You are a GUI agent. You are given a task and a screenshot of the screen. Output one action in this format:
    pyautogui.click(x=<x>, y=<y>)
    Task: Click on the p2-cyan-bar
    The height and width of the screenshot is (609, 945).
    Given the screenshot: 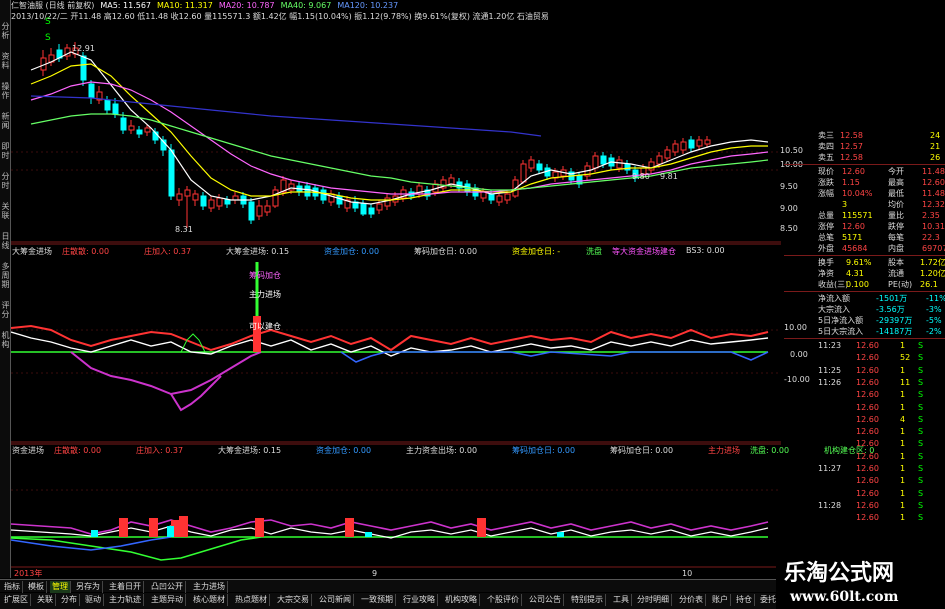 What is the action you would take?
    pyautogui.click(x=94, y=533)
    